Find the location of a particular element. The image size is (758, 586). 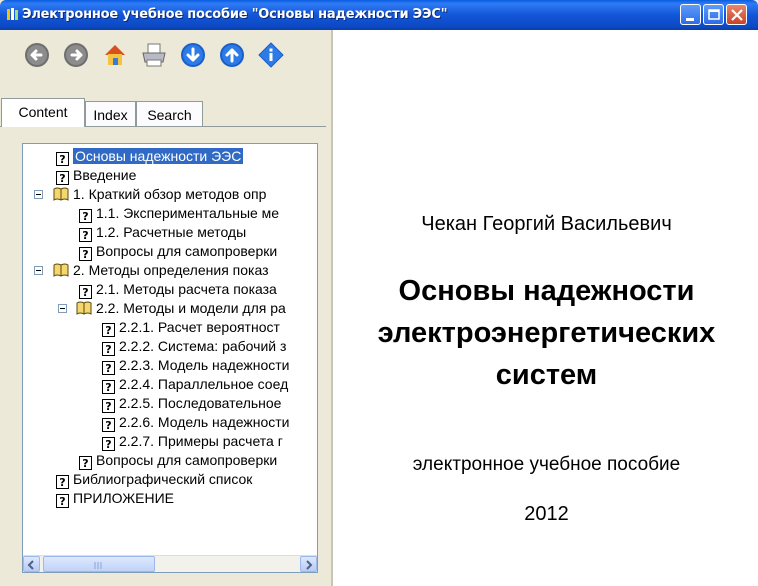

close-button is located at coordinates (736, 14).